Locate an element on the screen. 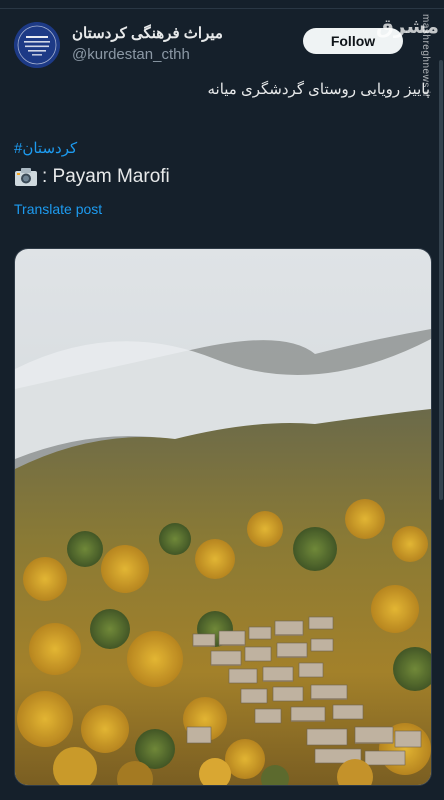 The width and height of the screenshot is (444, 800). organization-logo-icon is located at coordinates (37, 45).